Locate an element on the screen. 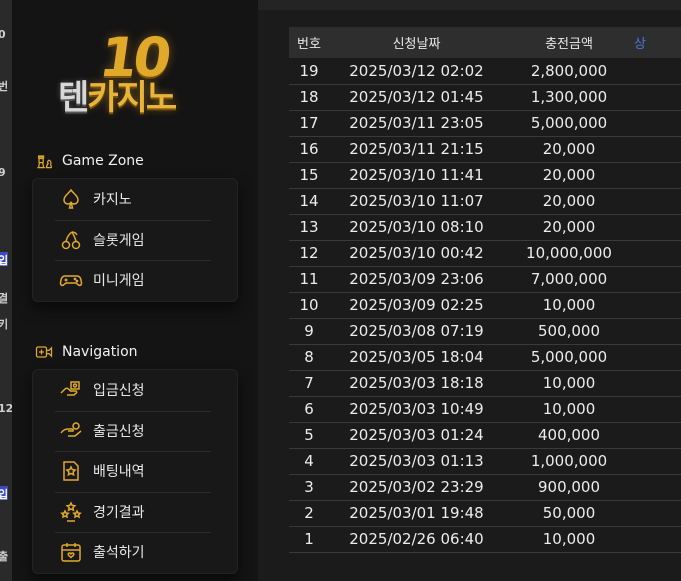 The width and height of the screenshot is (681, 581). menu-item-bet-history: 배팅내역 is located at coordinates (135, 471).